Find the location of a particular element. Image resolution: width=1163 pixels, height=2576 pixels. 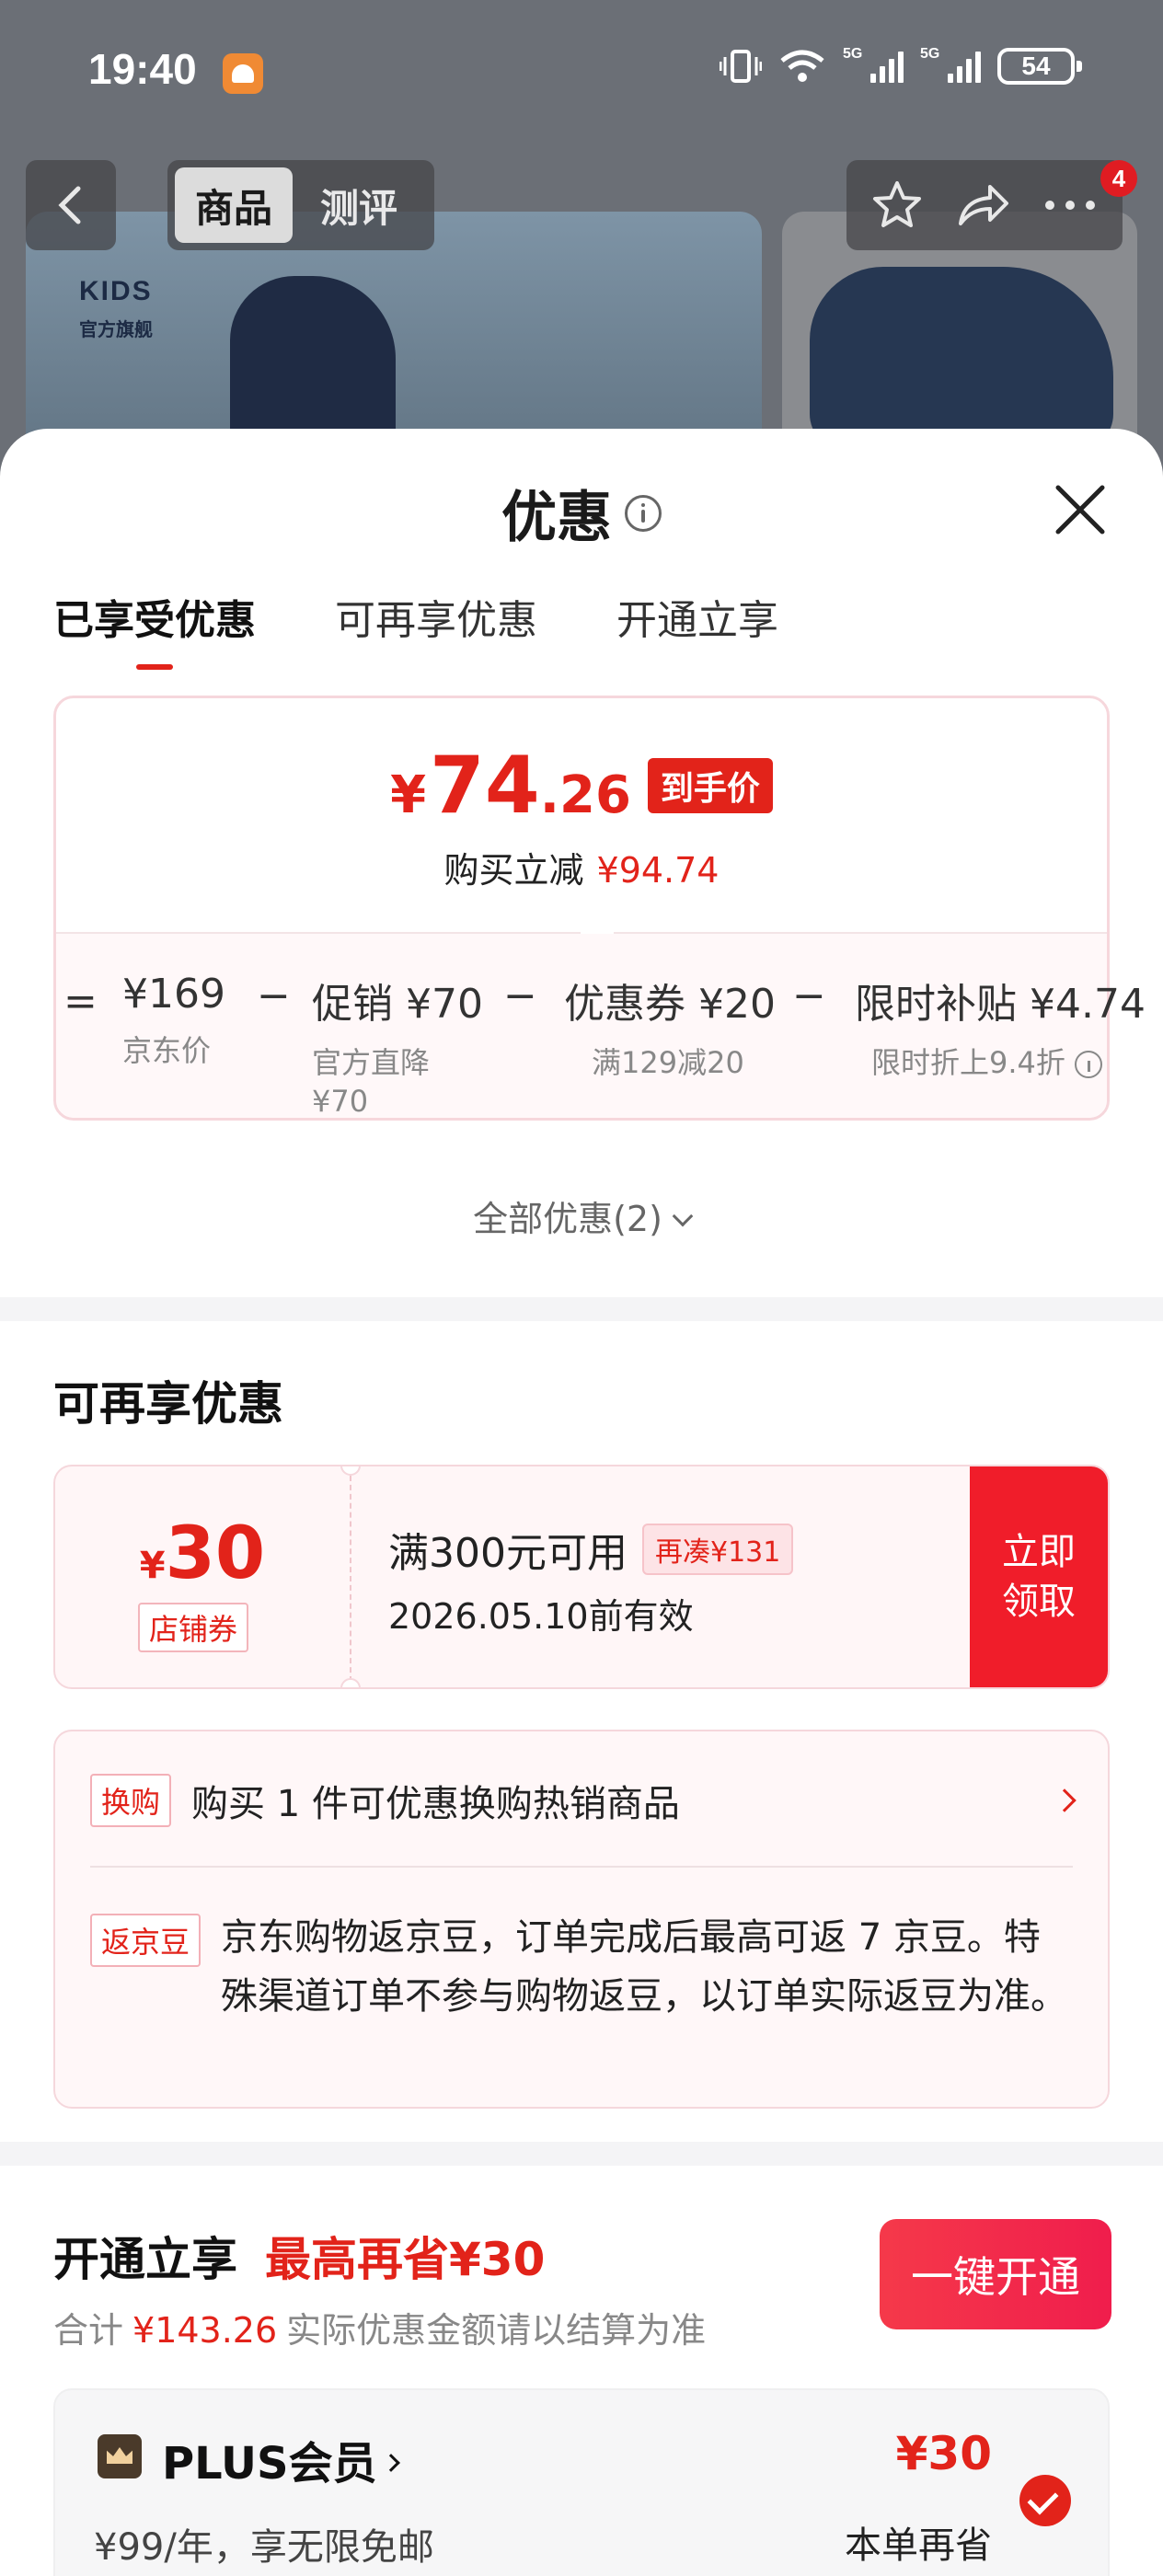

divider is located at coordinates (581, 1867).